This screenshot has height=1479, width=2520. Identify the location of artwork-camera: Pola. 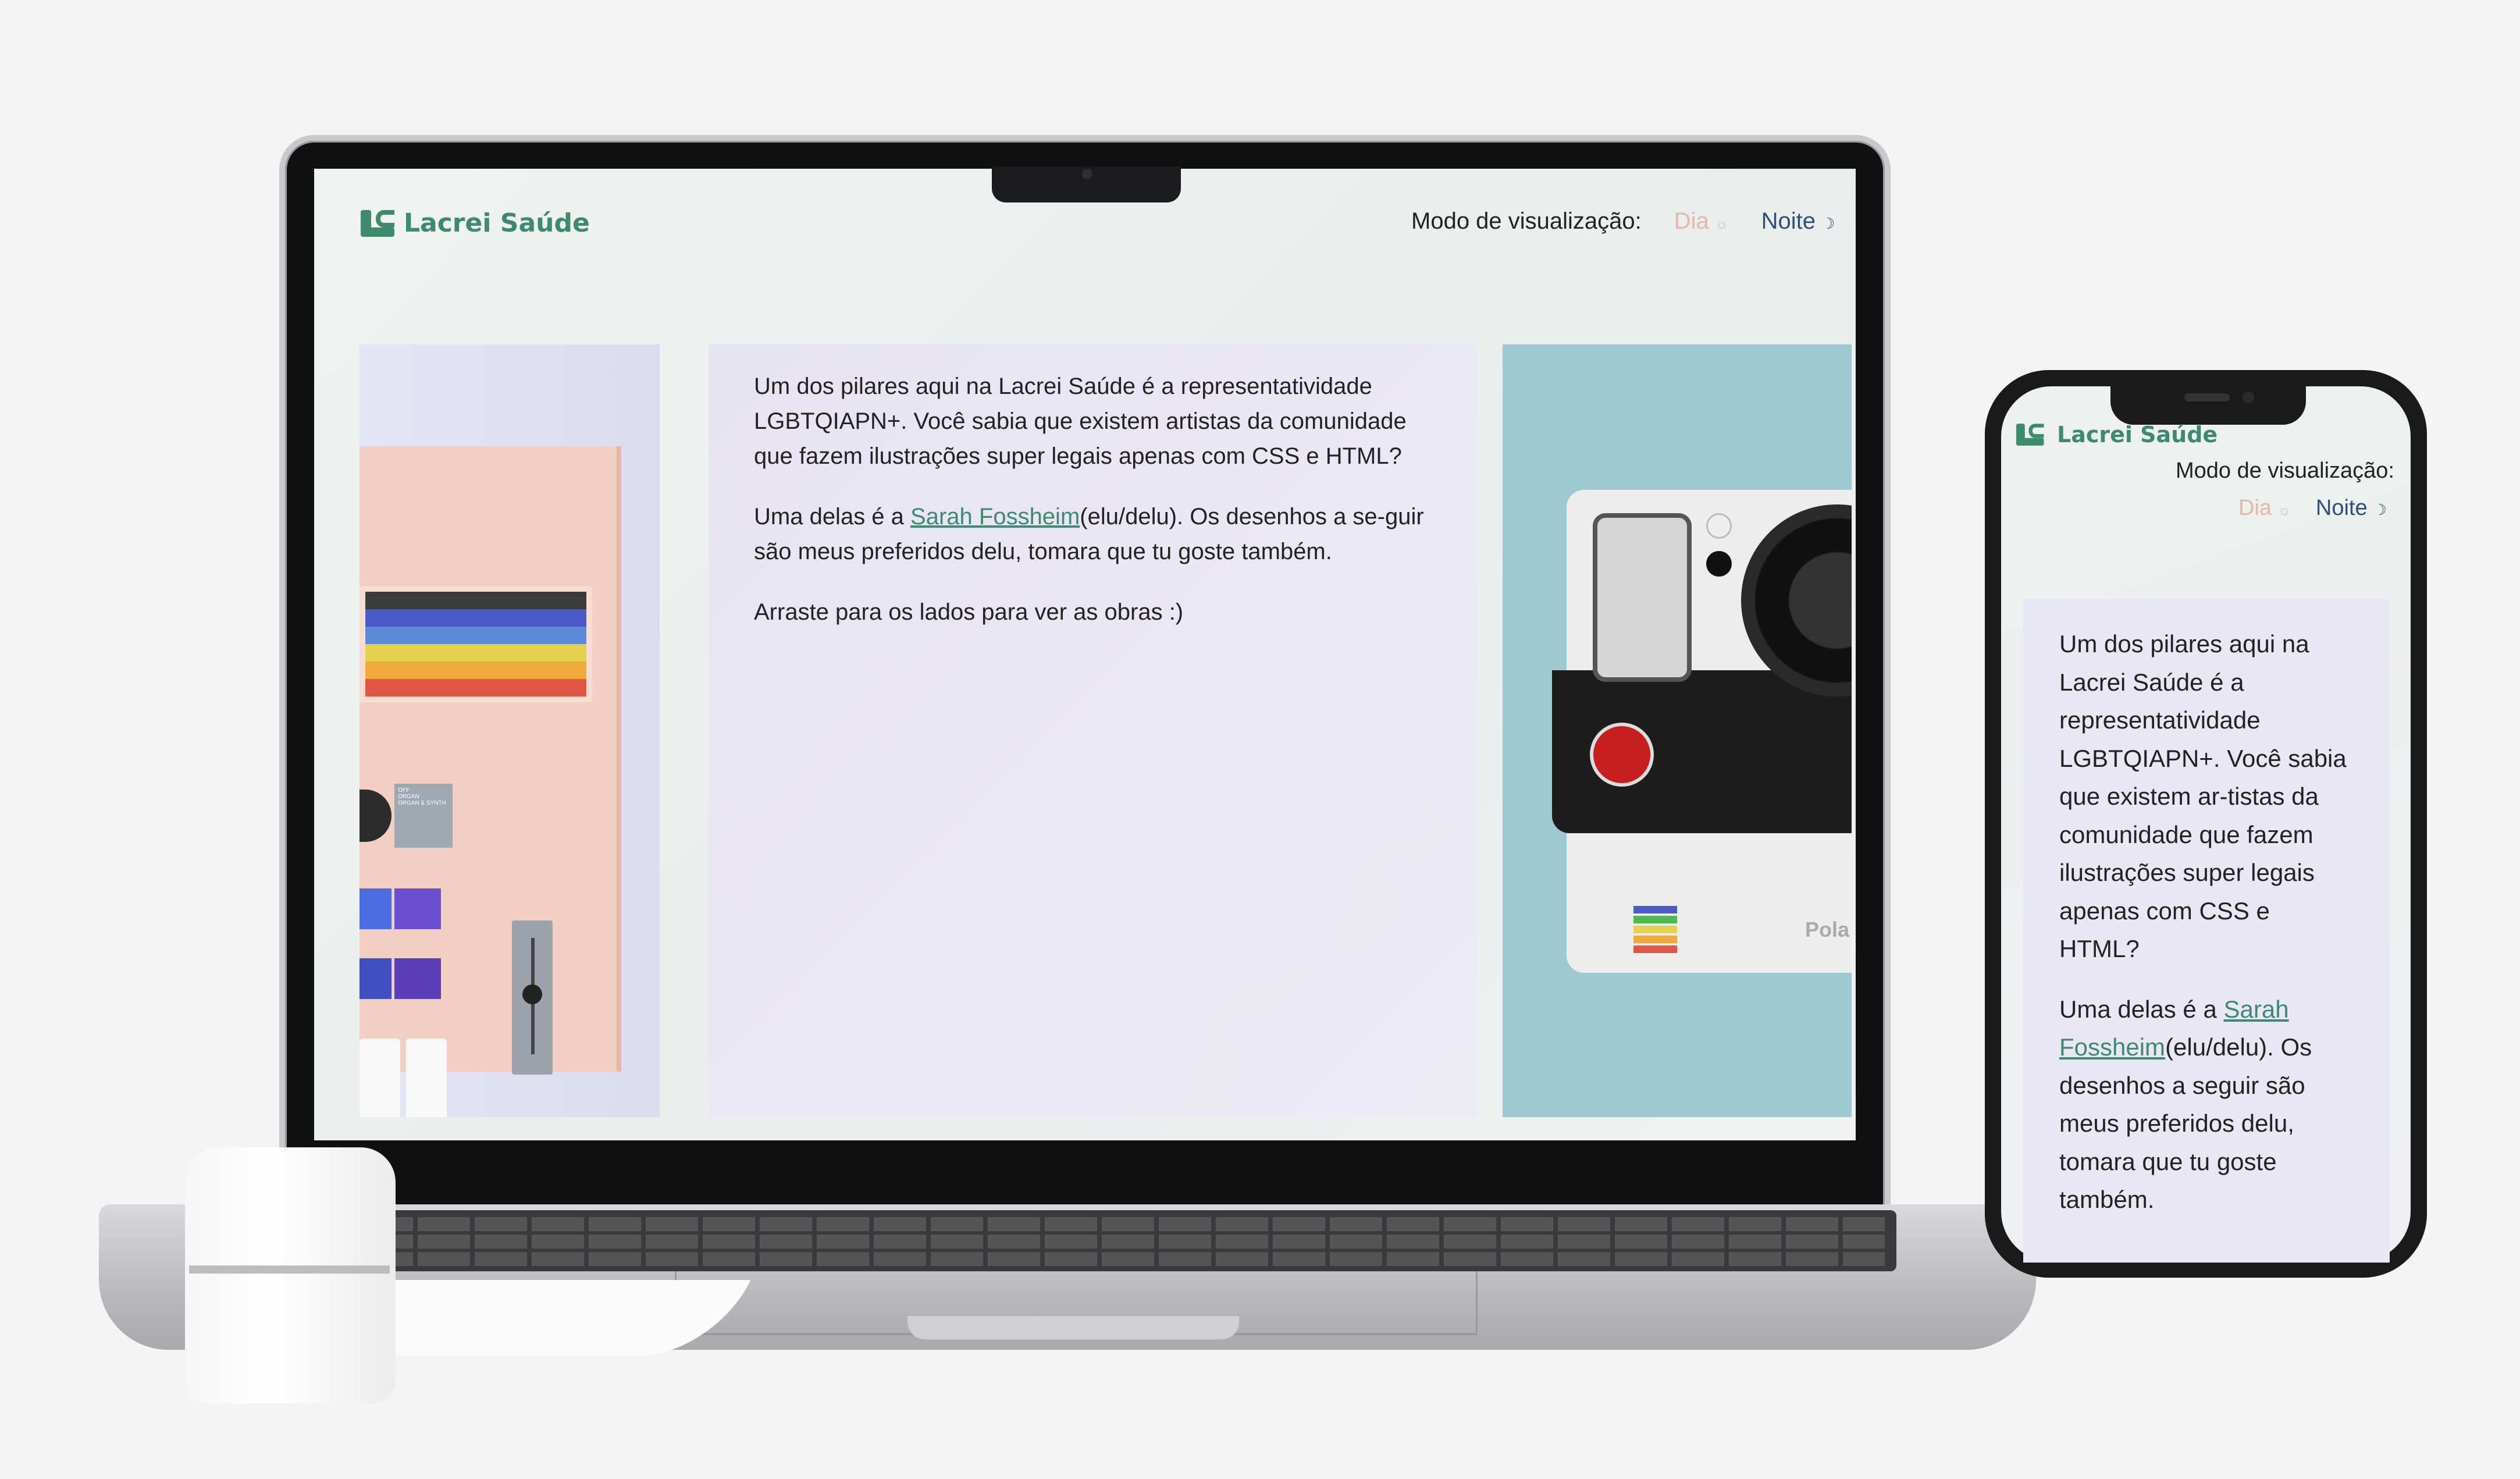
(1678, 730).